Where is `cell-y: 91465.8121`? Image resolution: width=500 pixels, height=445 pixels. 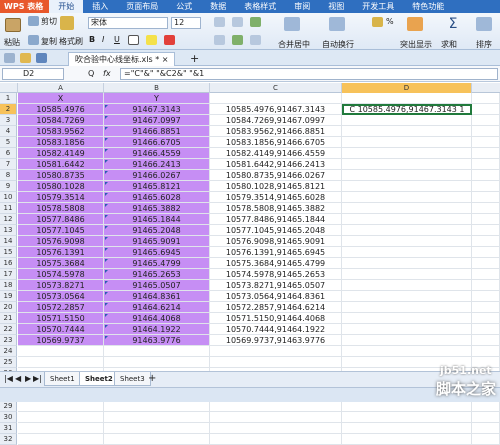
cell-y: 91465.8121 is located at coordinates (157, 186).